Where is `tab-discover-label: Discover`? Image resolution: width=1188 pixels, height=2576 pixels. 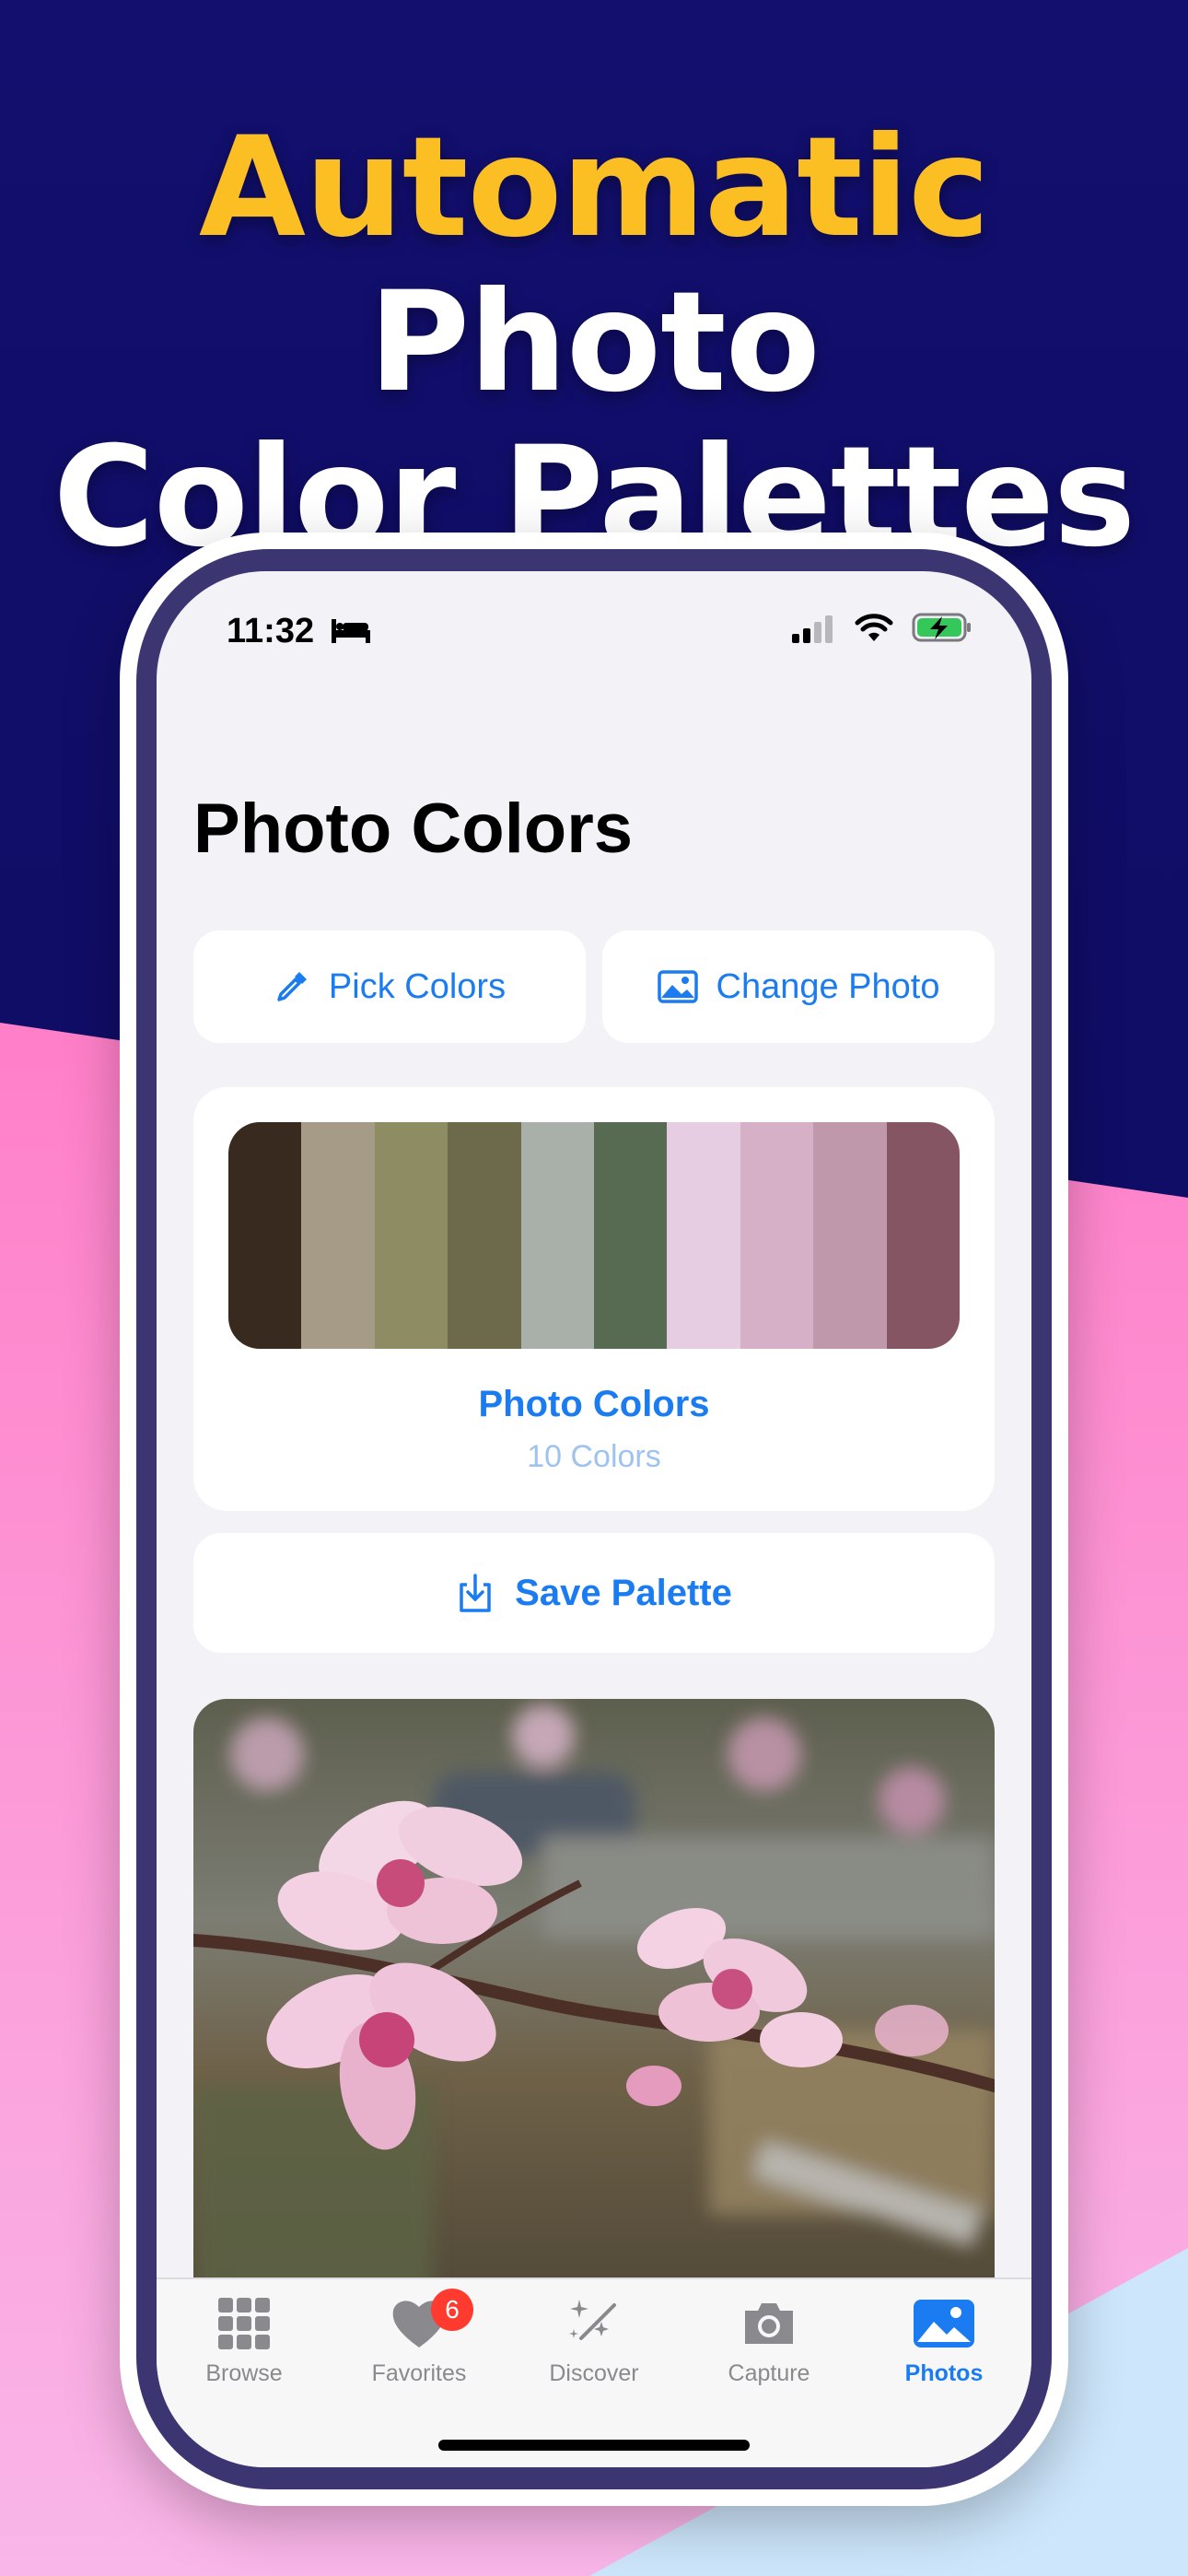 tab-discover-label: Discover is located at coordinates (594, 2373).